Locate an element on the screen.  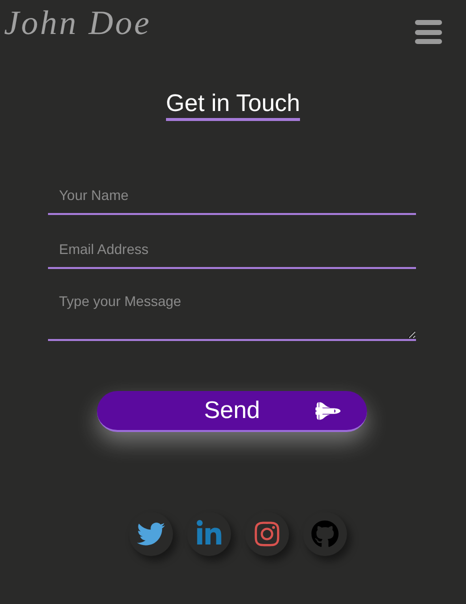
input-field: Your Name is located at coordinates (232, 196).